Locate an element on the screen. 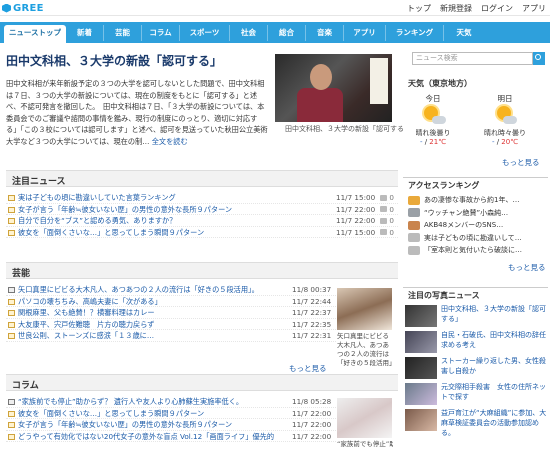  list-item: 大友康平、宍戸佐難聴 片方の聴力戻らず 11/7 22:35 is located at coordinates (171, 325).